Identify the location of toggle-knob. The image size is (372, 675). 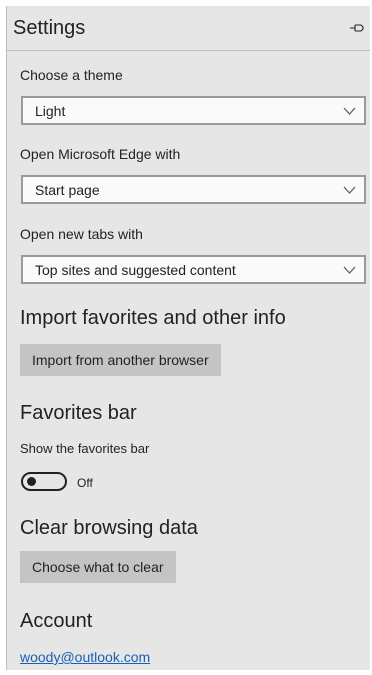
(31, 481).